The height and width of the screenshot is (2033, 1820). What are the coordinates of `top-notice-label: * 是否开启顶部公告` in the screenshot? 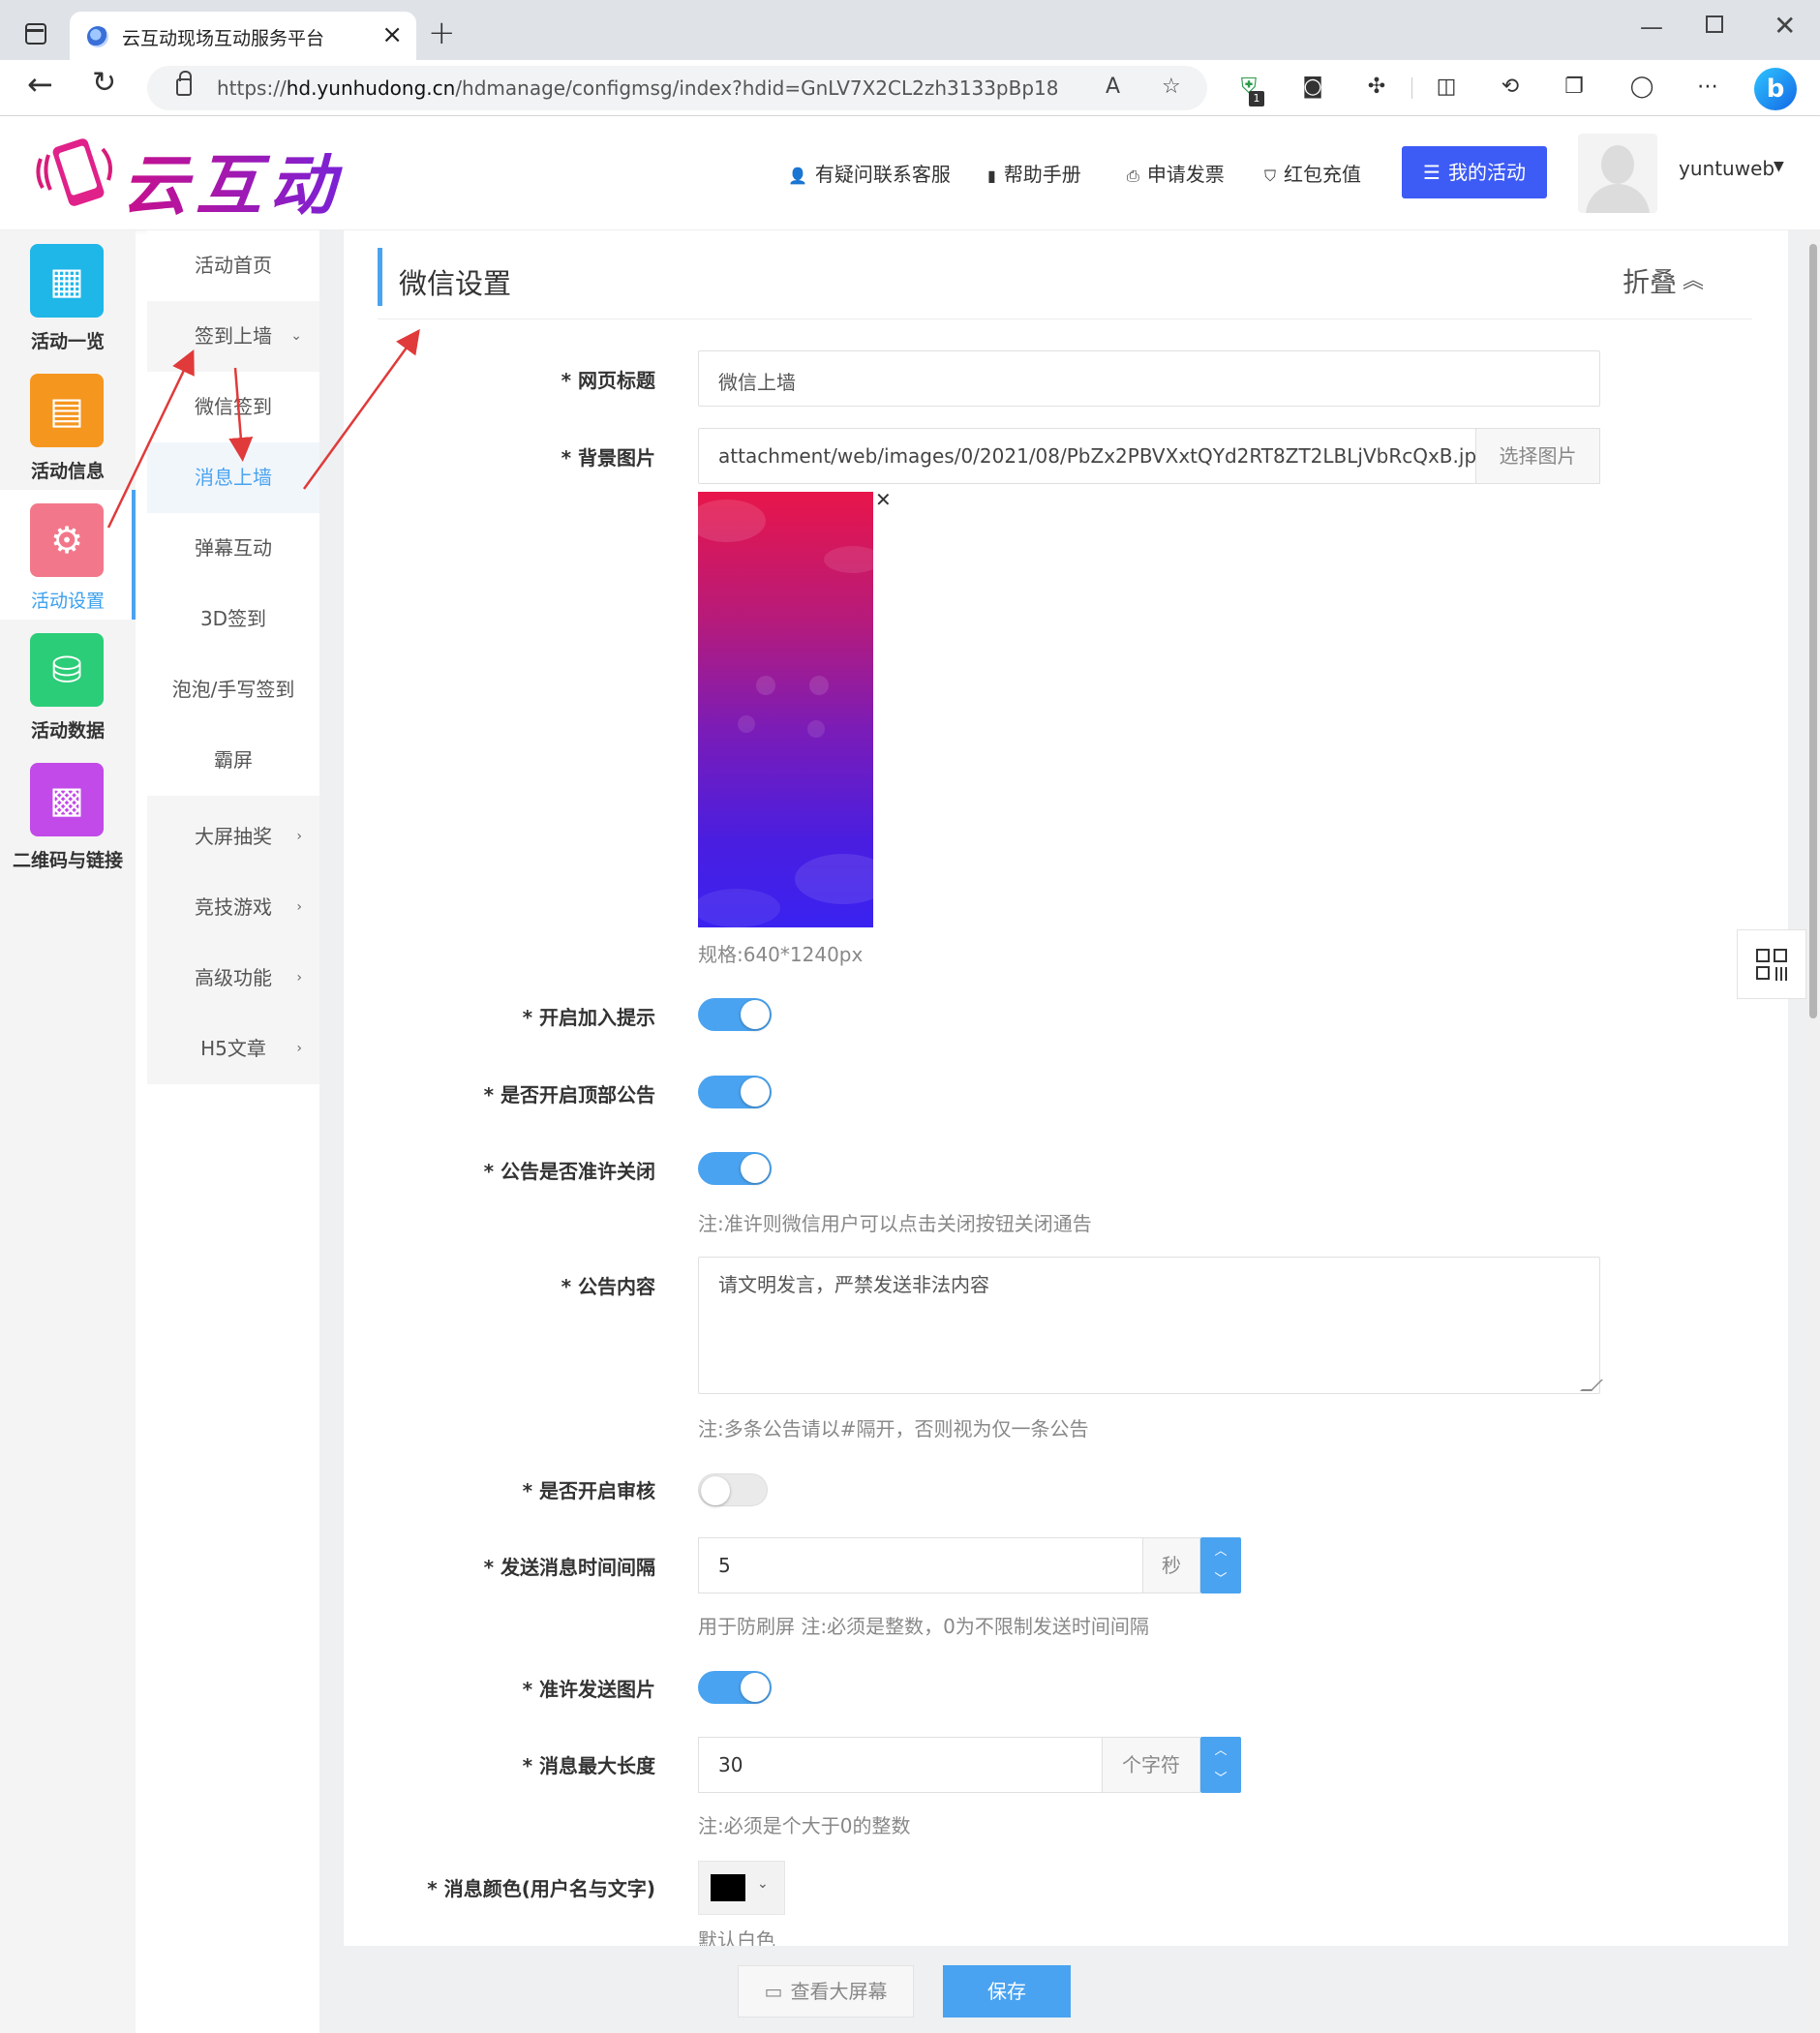 It's located at (569, 1095).